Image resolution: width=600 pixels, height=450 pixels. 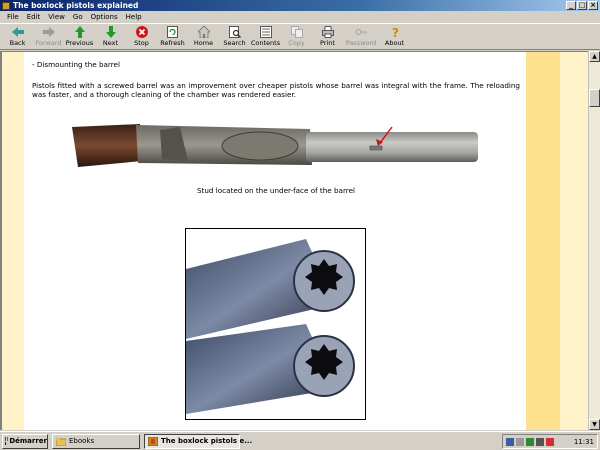 I want to click on about-button: ? About, so click(x=394, y=37).